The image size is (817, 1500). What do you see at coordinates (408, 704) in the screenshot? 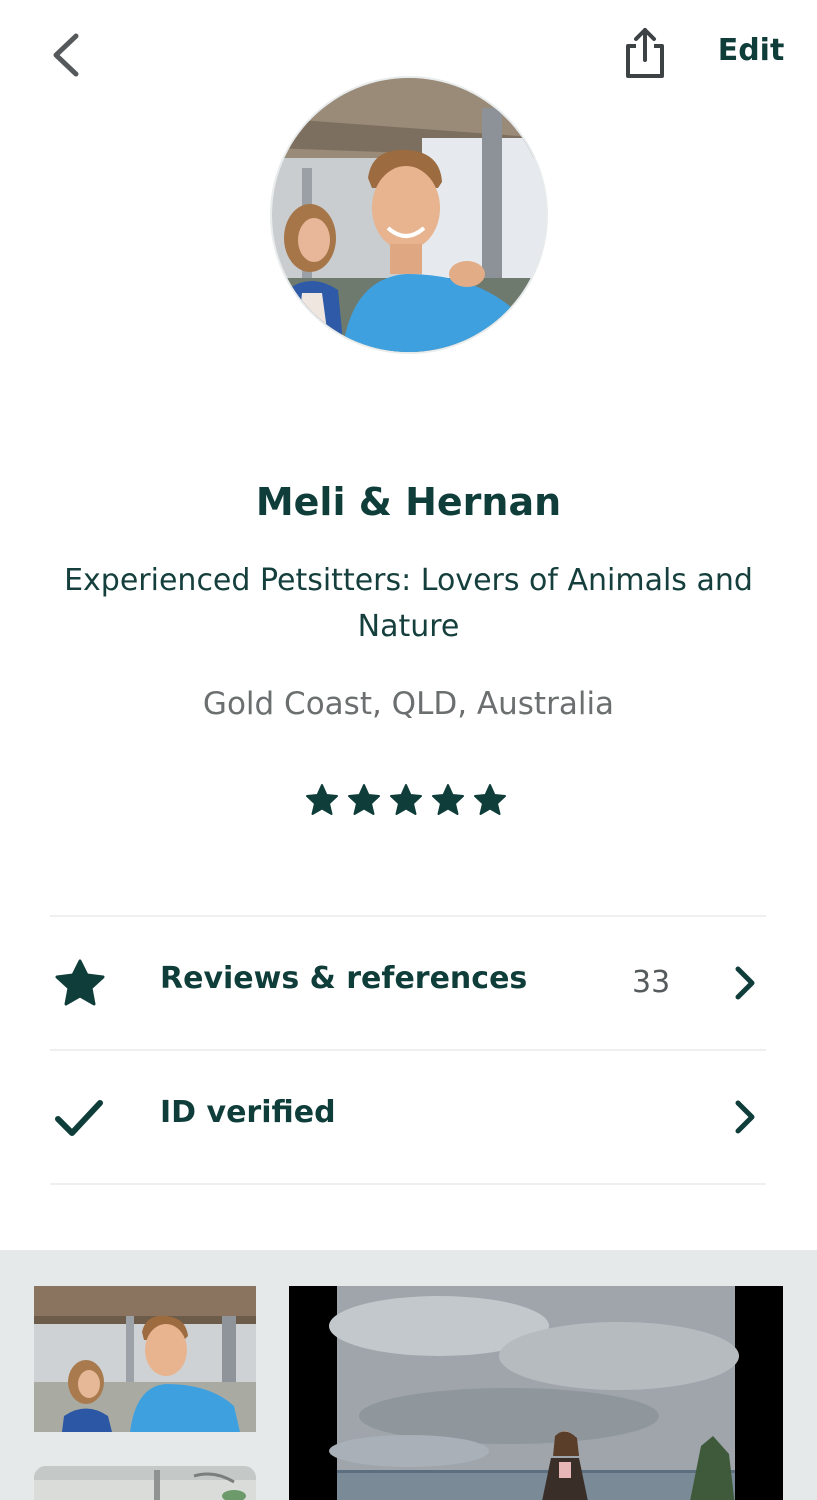
I see `profile-location: Gold Coast, QLD, Australia` at bounding box center [408, 704].